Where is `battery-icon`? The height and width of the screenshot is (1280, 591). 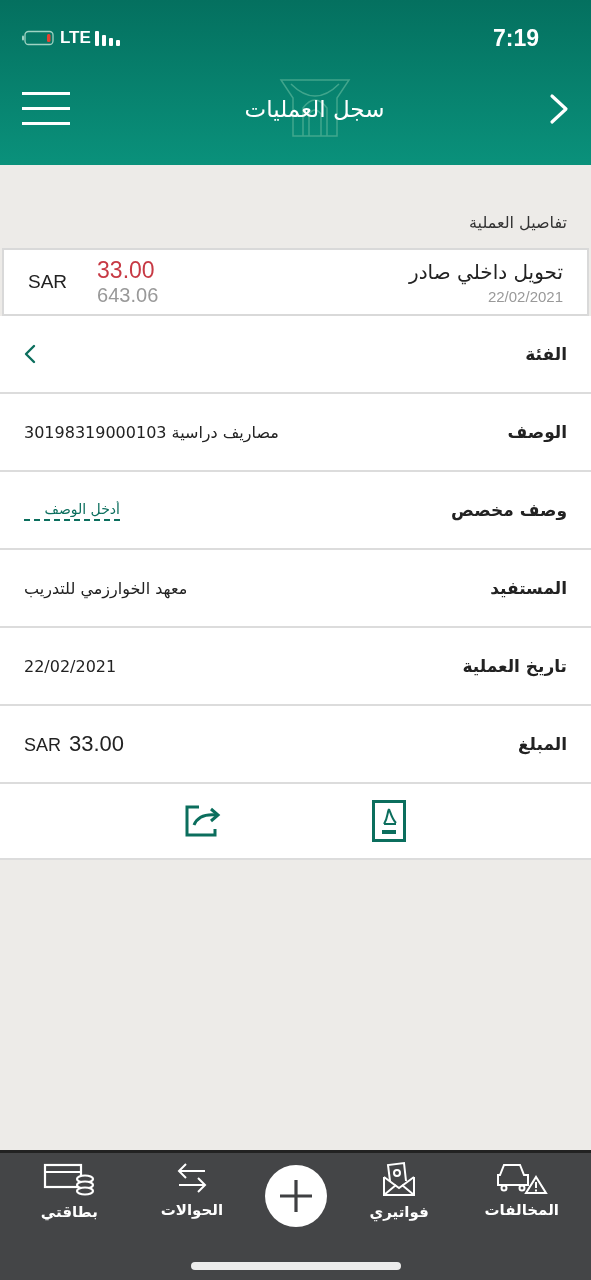
battery-icon is located at coordinates (39, 38).